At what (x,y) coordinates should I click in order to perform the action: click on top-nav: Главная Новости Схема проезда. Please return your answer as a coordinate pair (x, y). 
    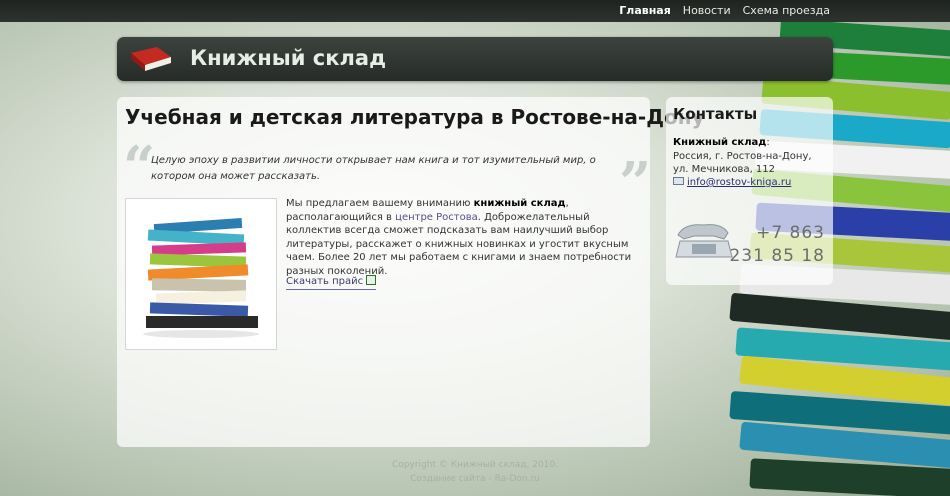
    Looking at the image, I should click on (718, 10).